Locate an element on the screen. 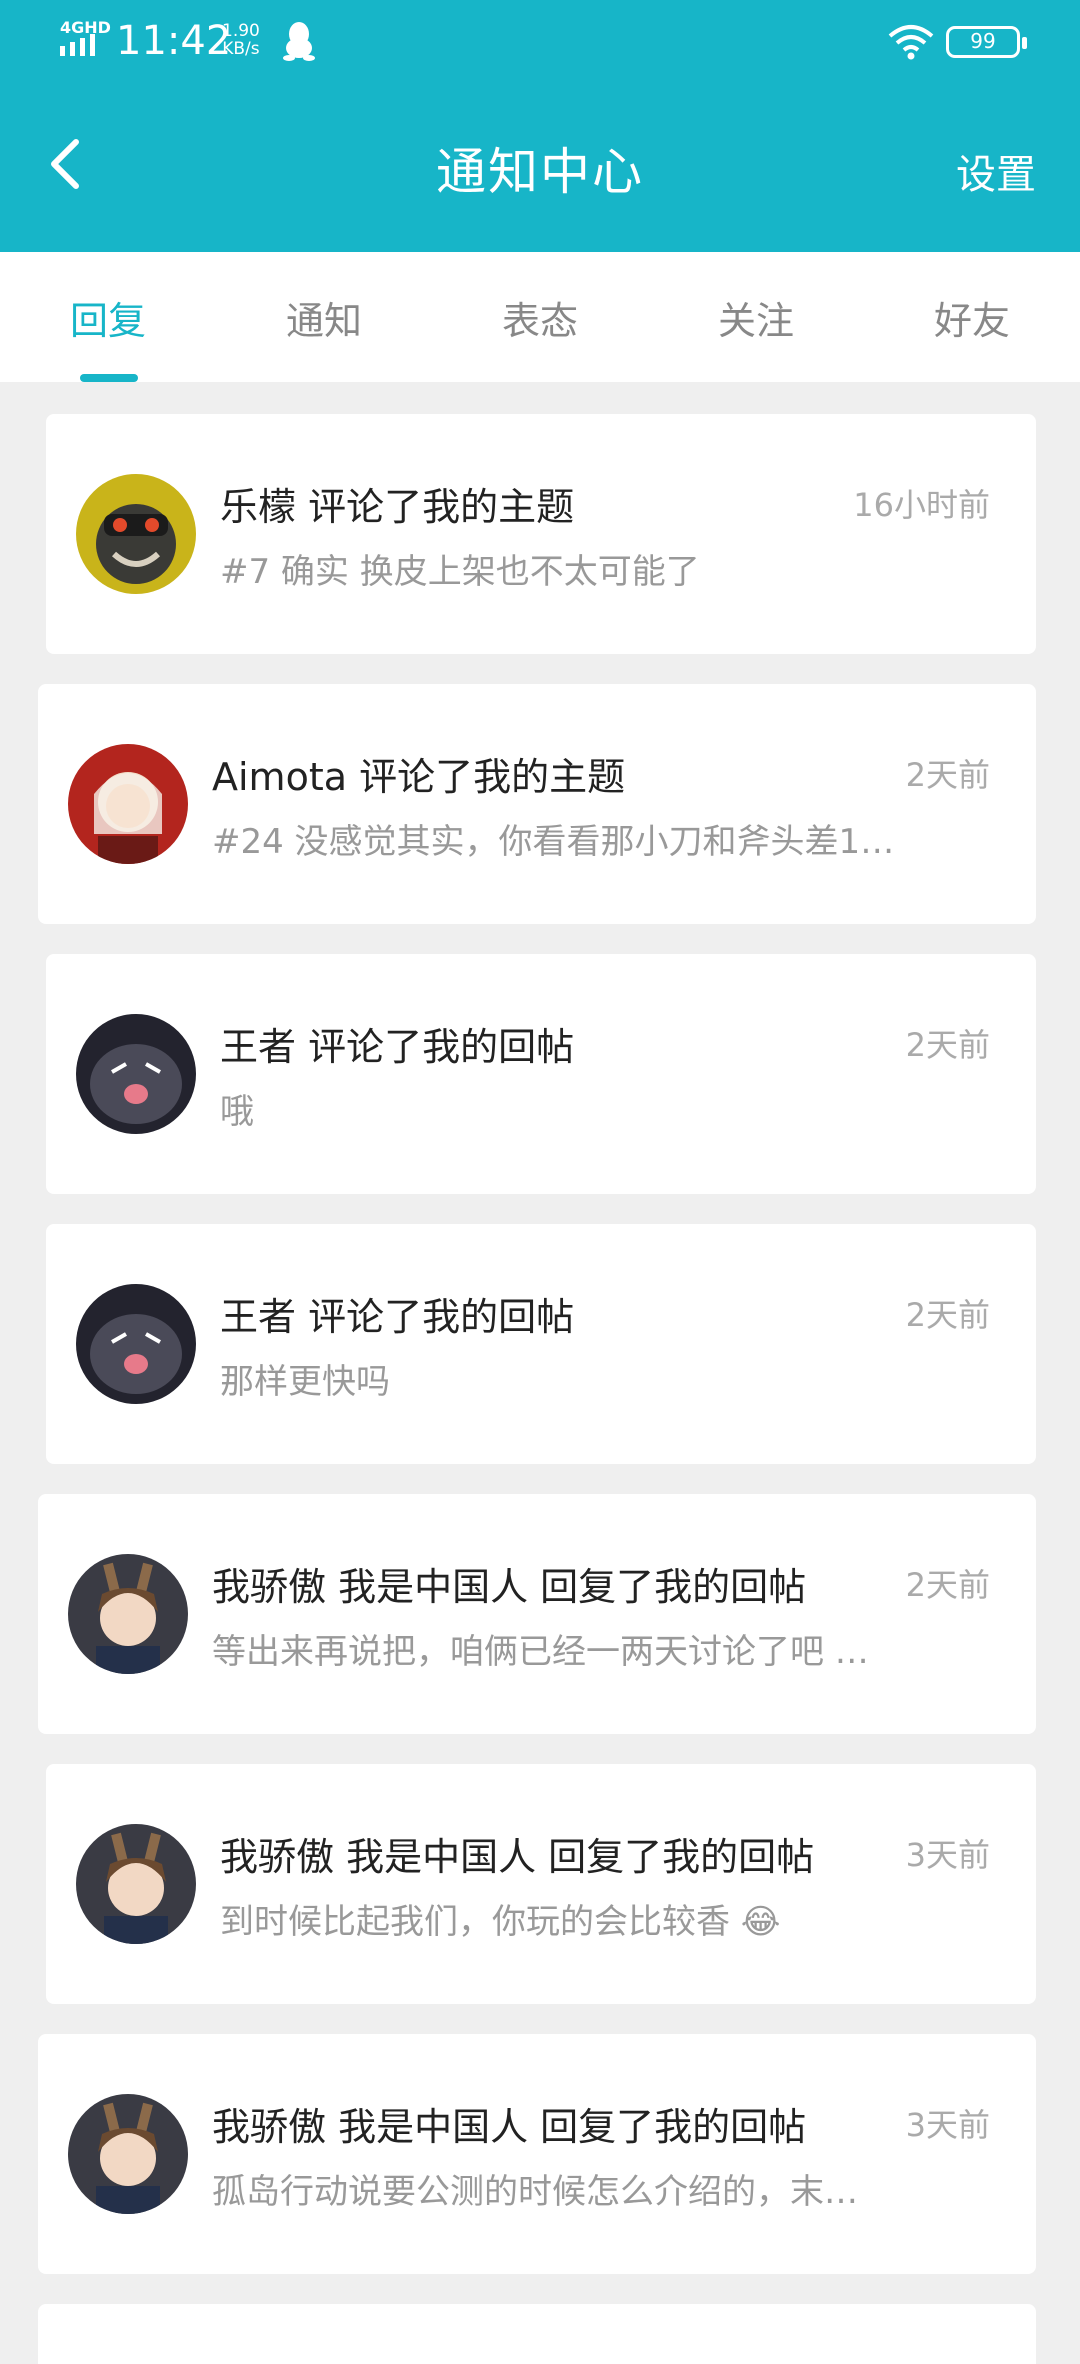 This screenshot has height=2364, width=1080. tab-friends: 好友 is located at coordinates (972, 317).